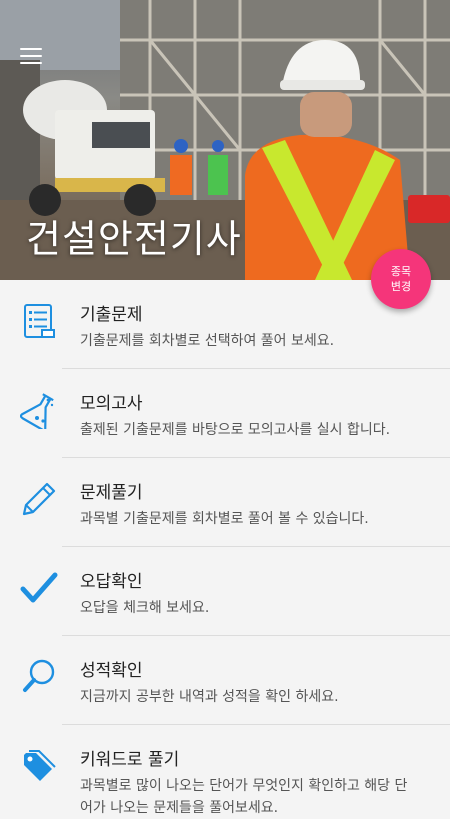  What do you see at coordinates (225, 502) in the screenshot?
I see `menu-item-solve-problems: 문제풀기 과목별 기출문제를 회차별로 풀어 볼 수 있습니다.` at bounding box center [225, 502].